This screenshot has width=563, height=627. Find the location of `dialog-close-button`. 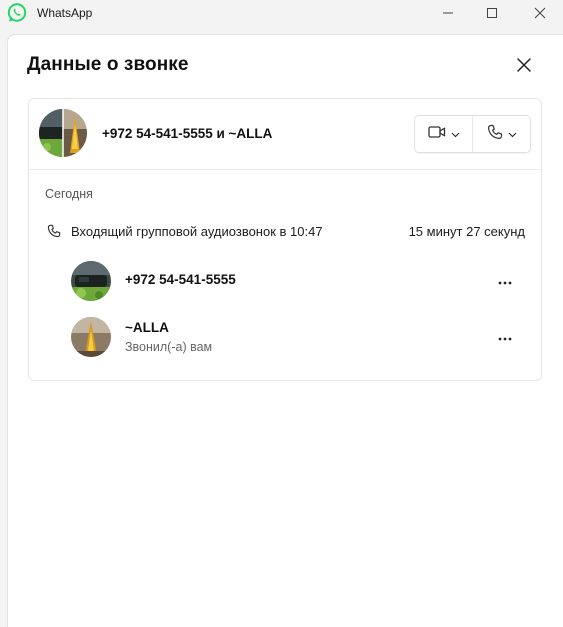

dialog-close-button is located at coordinates (524, 67).